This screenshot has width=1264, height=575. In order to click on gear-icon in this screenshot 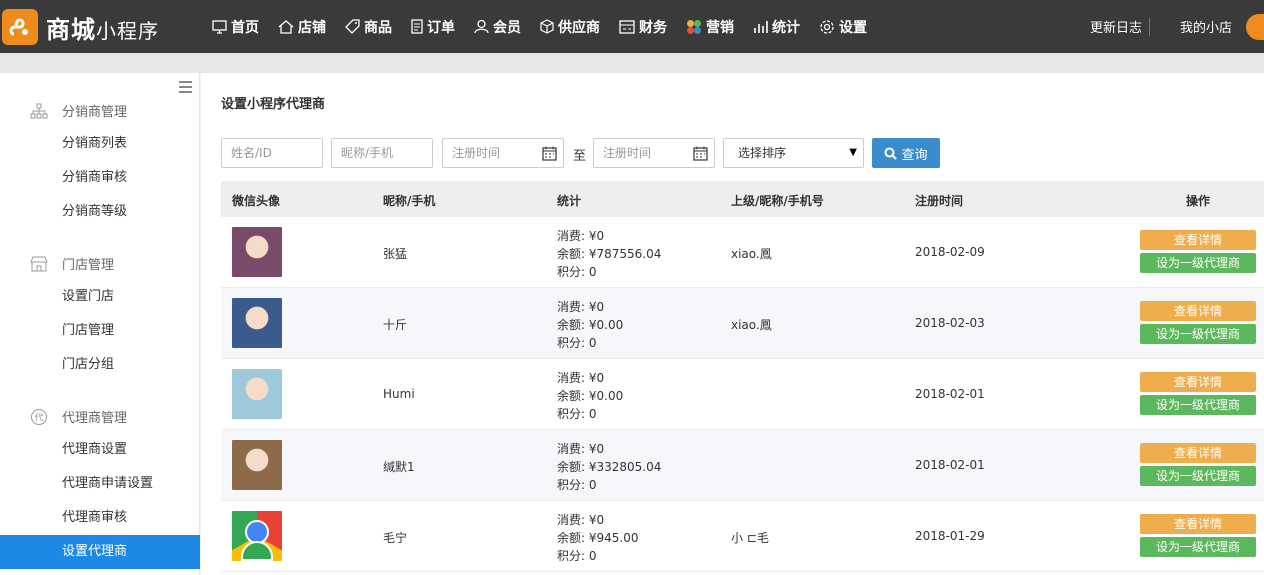, I will do `click(827, 26)`.